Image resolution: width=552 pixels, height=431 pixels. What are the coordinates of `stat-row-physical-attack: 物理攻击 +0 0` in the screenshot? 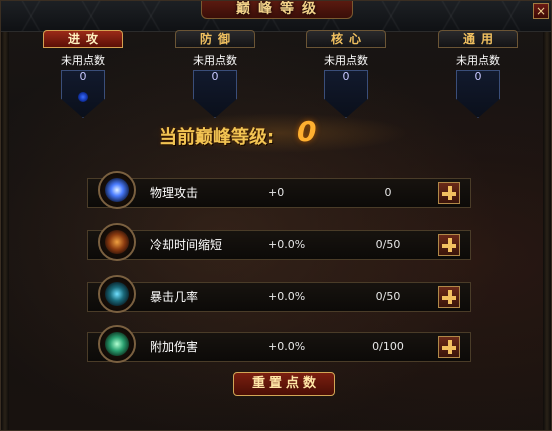 It's located at (279, 190).